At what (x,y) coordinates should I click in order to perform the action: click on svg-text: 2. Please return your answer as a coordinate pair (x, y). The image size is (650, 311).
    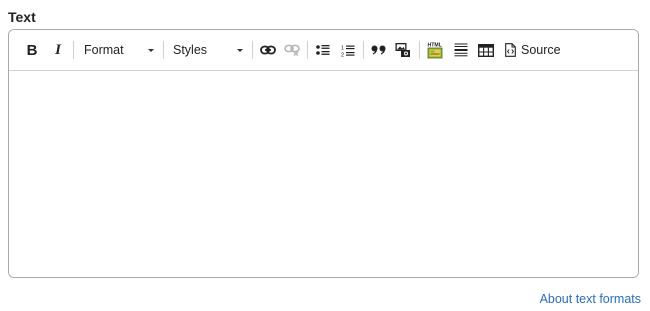
    Looking at the image, I should click on (342, 54).